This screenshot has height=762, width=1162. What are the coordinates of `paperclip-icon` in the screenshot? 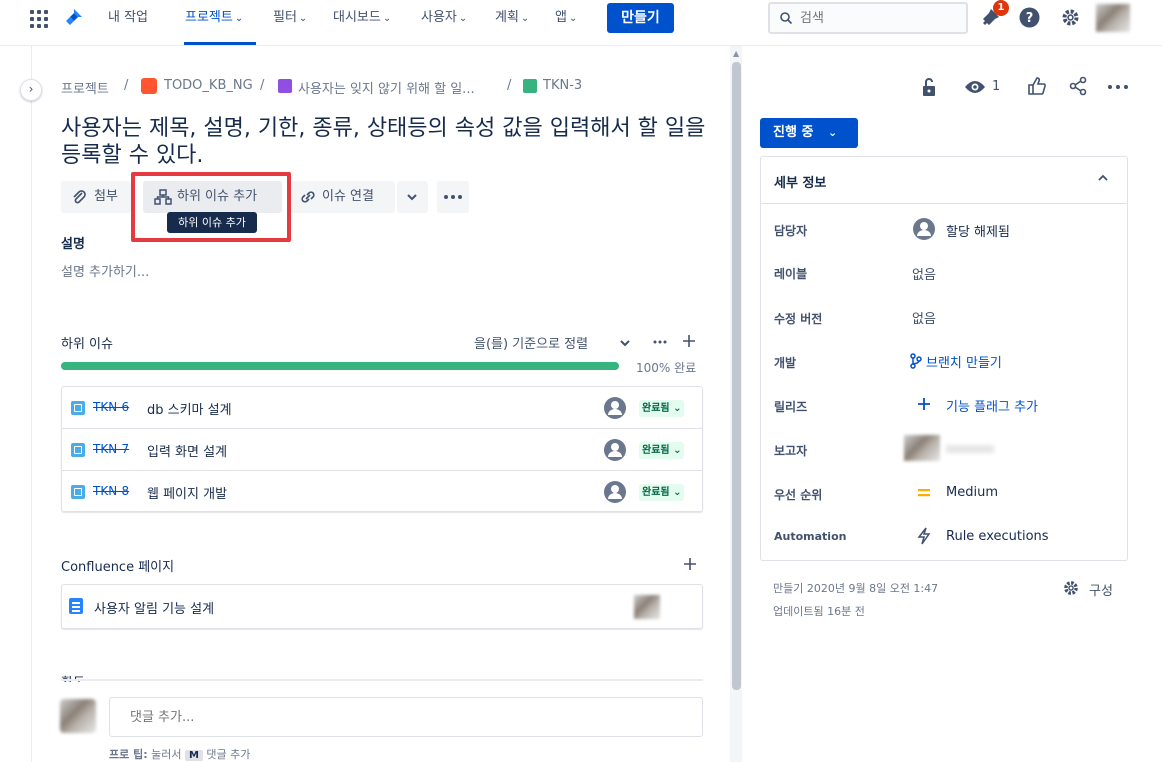 It's located at (79, 197).